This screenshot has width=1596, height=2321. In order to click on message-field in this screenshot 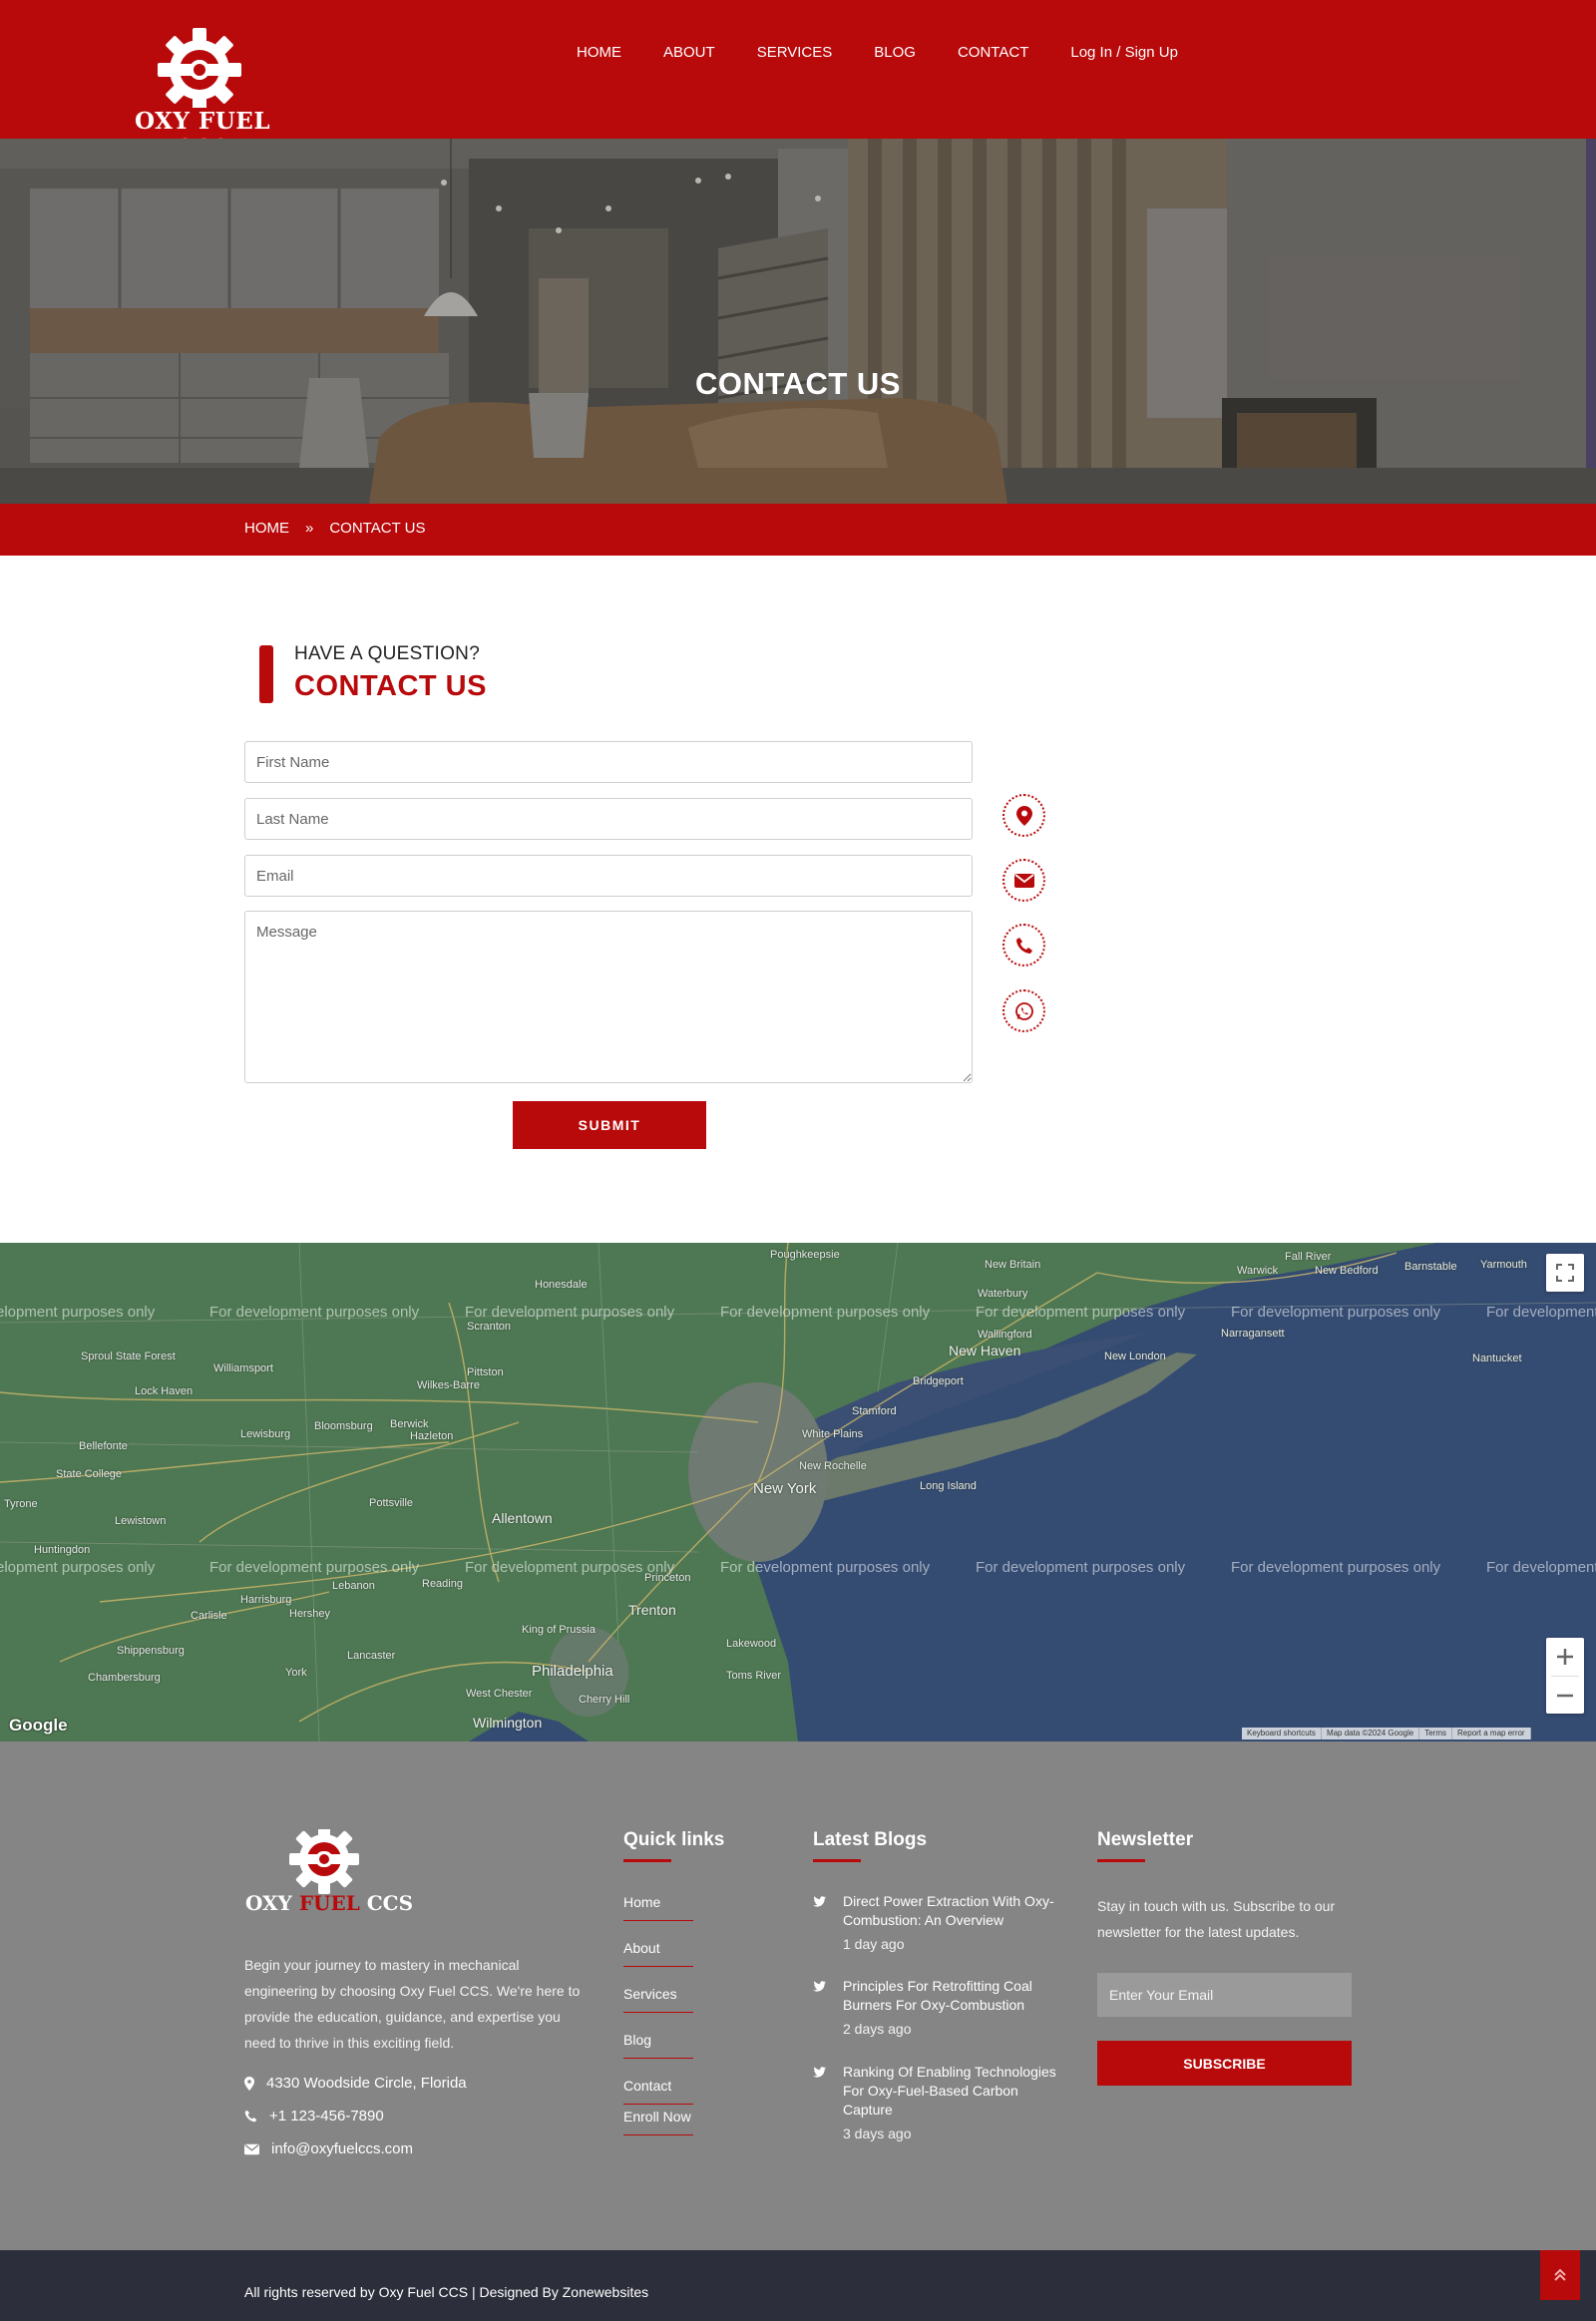, I will do `click(608, 997)`.